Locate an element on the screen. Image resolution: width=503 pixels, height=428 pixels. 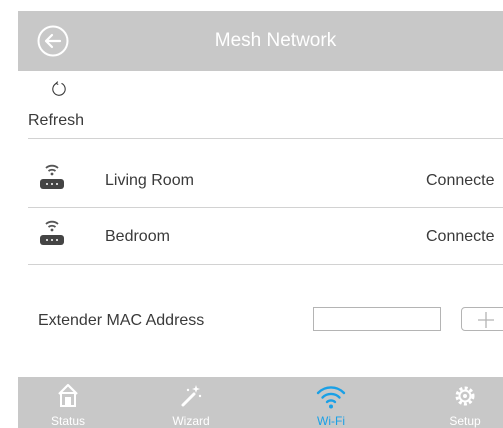
refresh-button: Refresh is located at coordinates (68, 106).